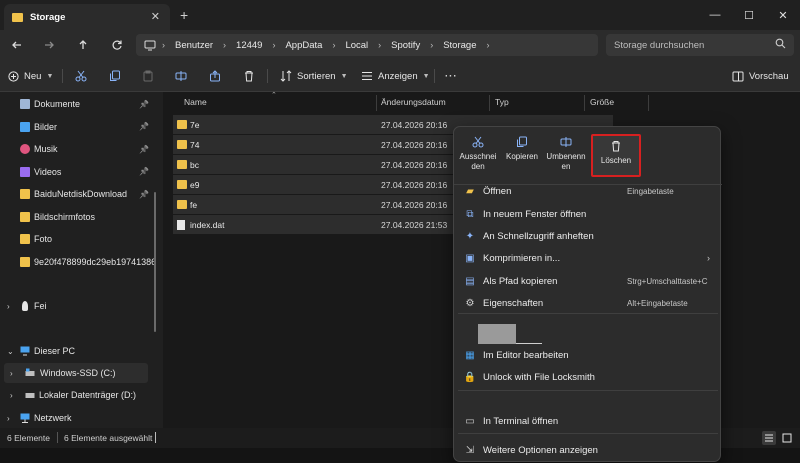  I want to click on more-button: ···, so click(451, 76).